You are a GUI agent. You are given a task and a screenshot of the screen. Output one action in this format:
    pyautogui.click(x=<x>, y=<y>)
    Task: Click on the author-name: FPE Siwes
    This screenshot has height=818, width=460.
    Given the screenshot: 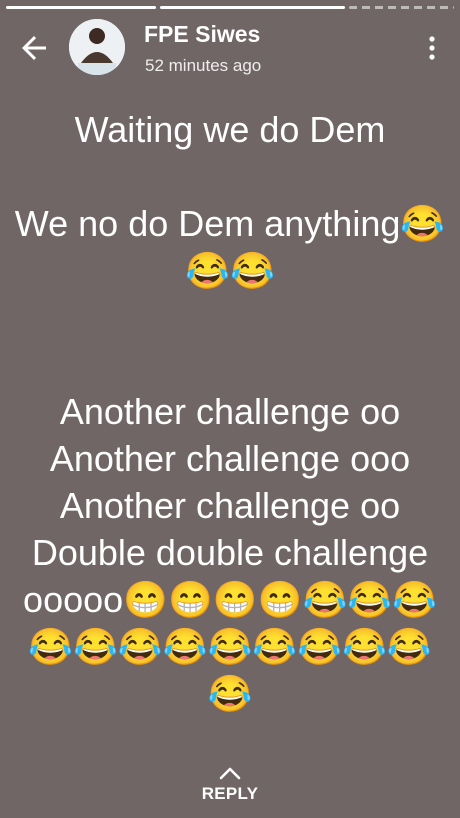 What is the action you would take?
    pyautogui.click(x=202, y=34)
    